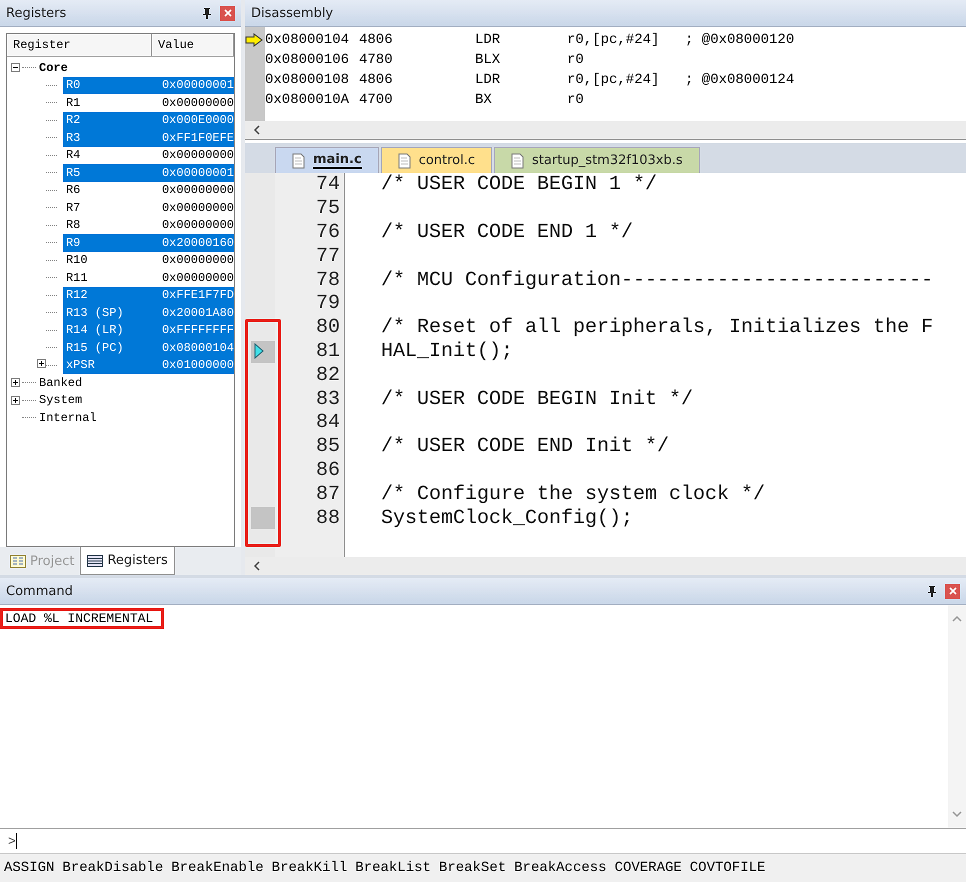 This screenshot has width=966, height=882. Describe the element at coordinates (148, 190) in the screenshot. I see `register-row: R6 0x00000000` at that location.